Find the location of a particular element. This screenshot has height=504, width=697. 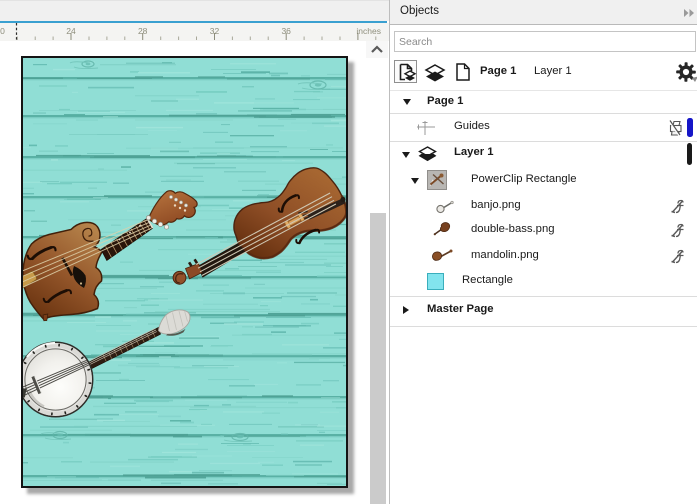

svg-text: 0 is located at coordinates (2, 31).